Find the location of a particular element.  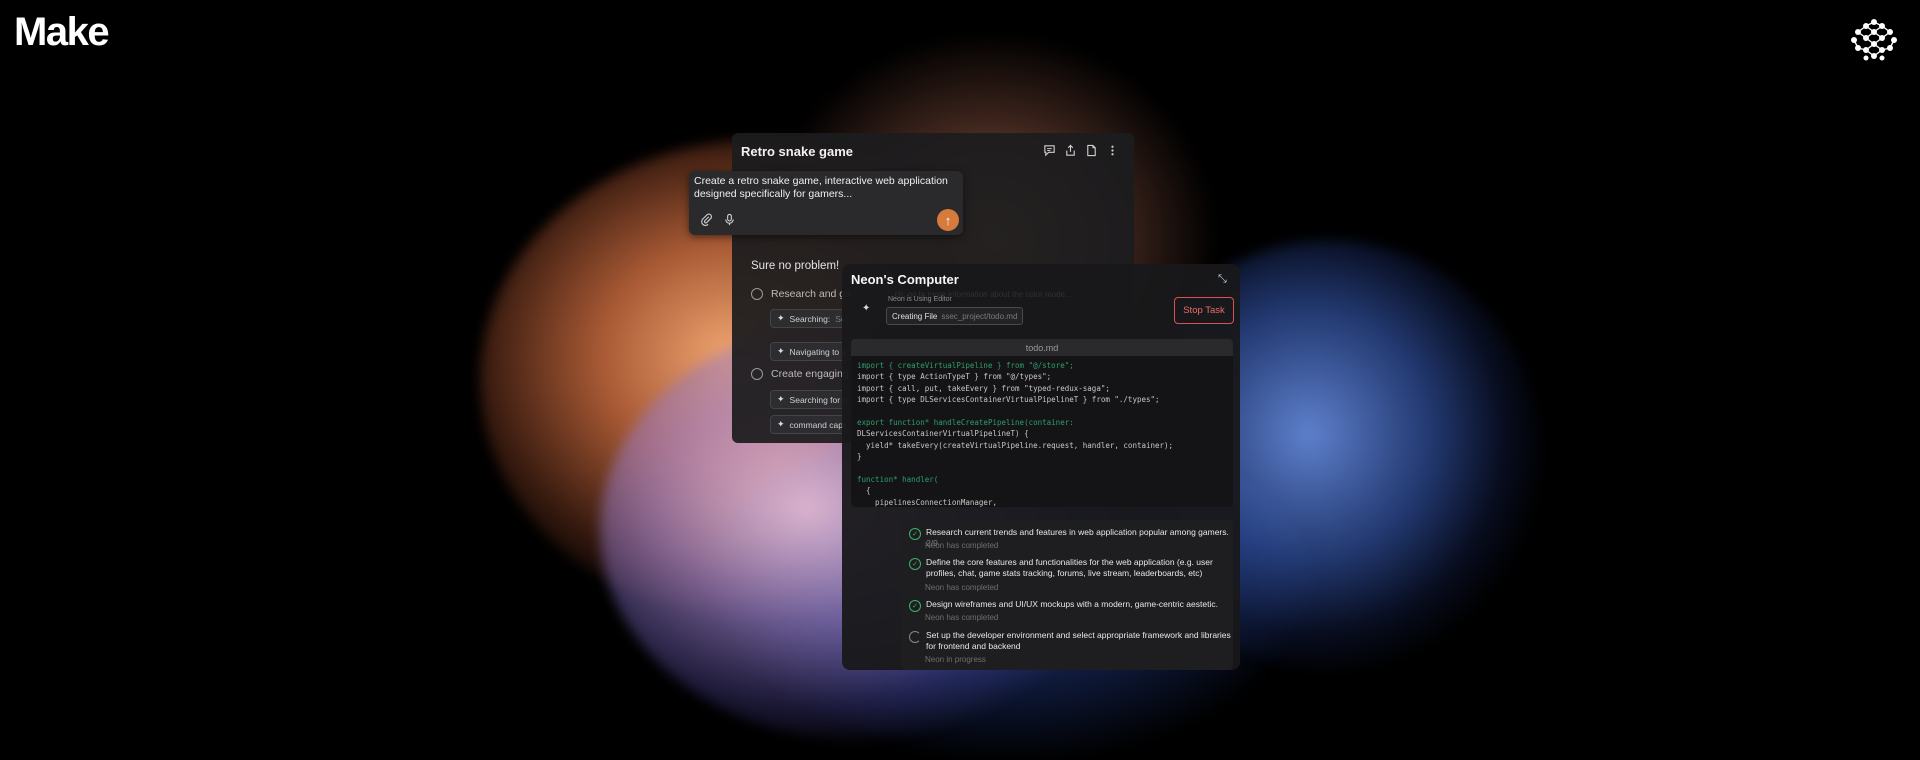

network-logo-icon is located at coordinates (1874, 40).